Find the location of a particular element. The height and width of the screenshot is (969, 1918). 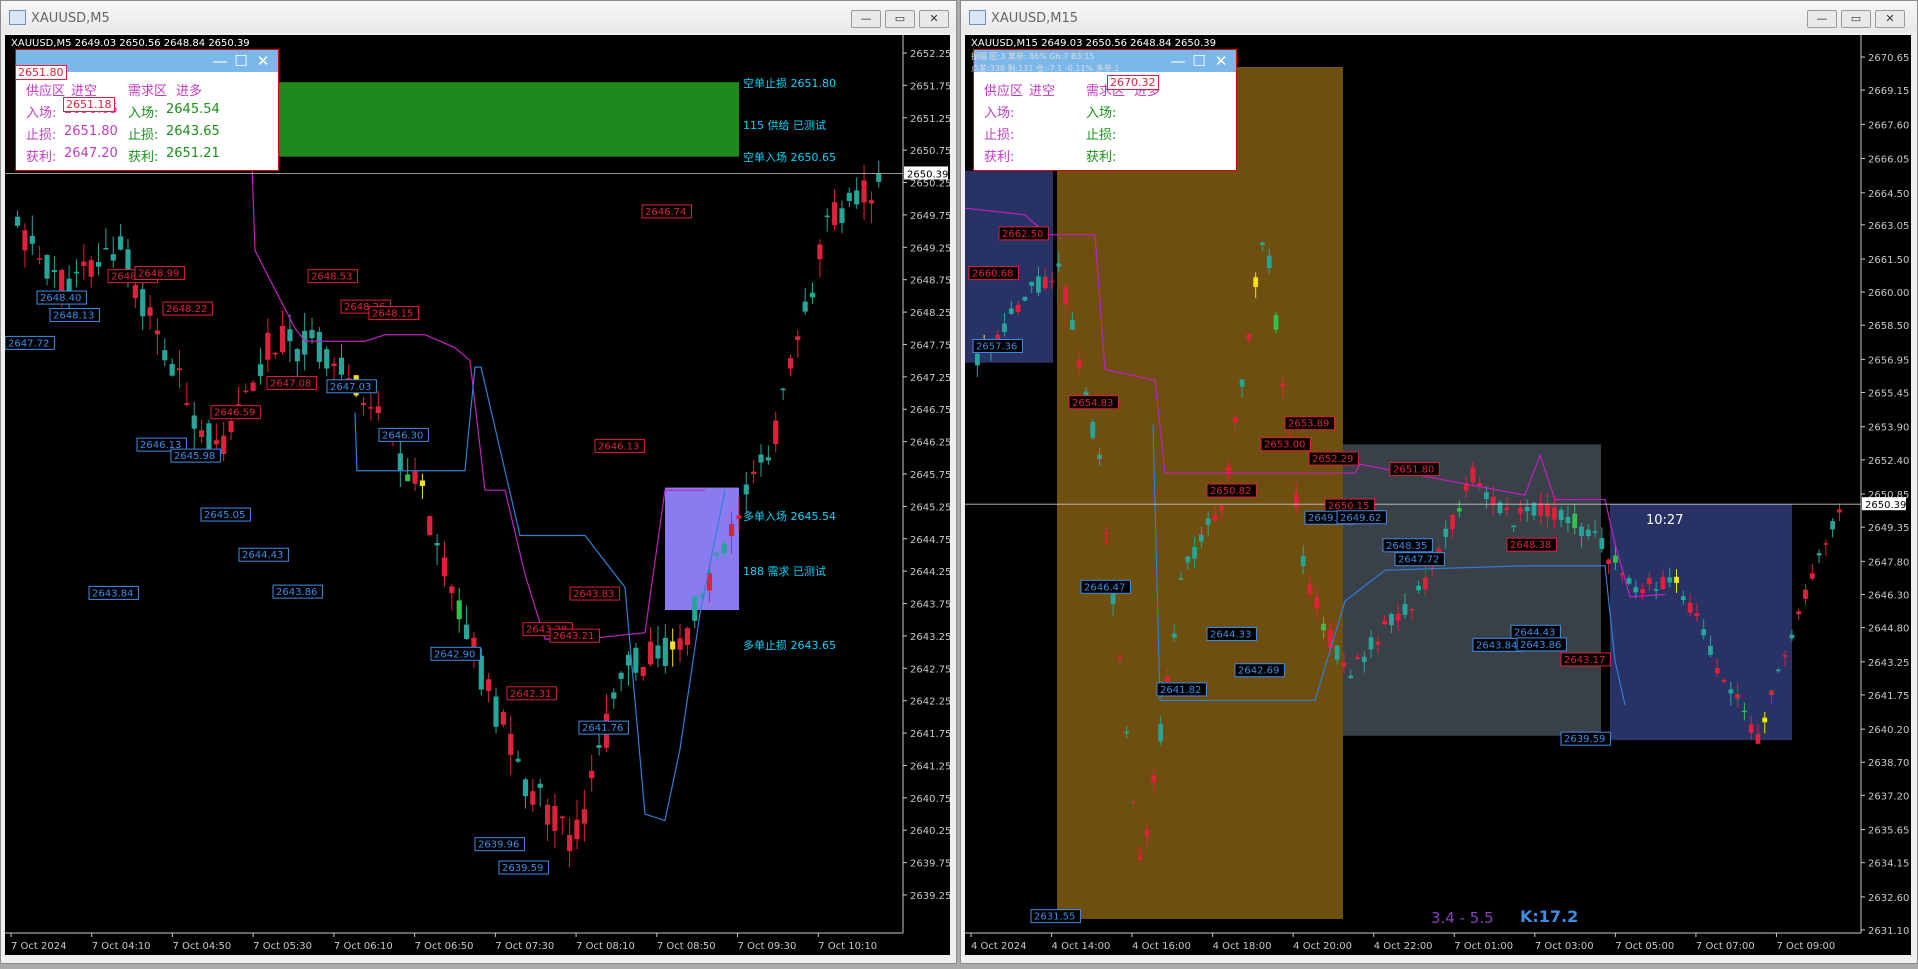

demand-row-value: 2643.65 is located at coordinates (193, 131).